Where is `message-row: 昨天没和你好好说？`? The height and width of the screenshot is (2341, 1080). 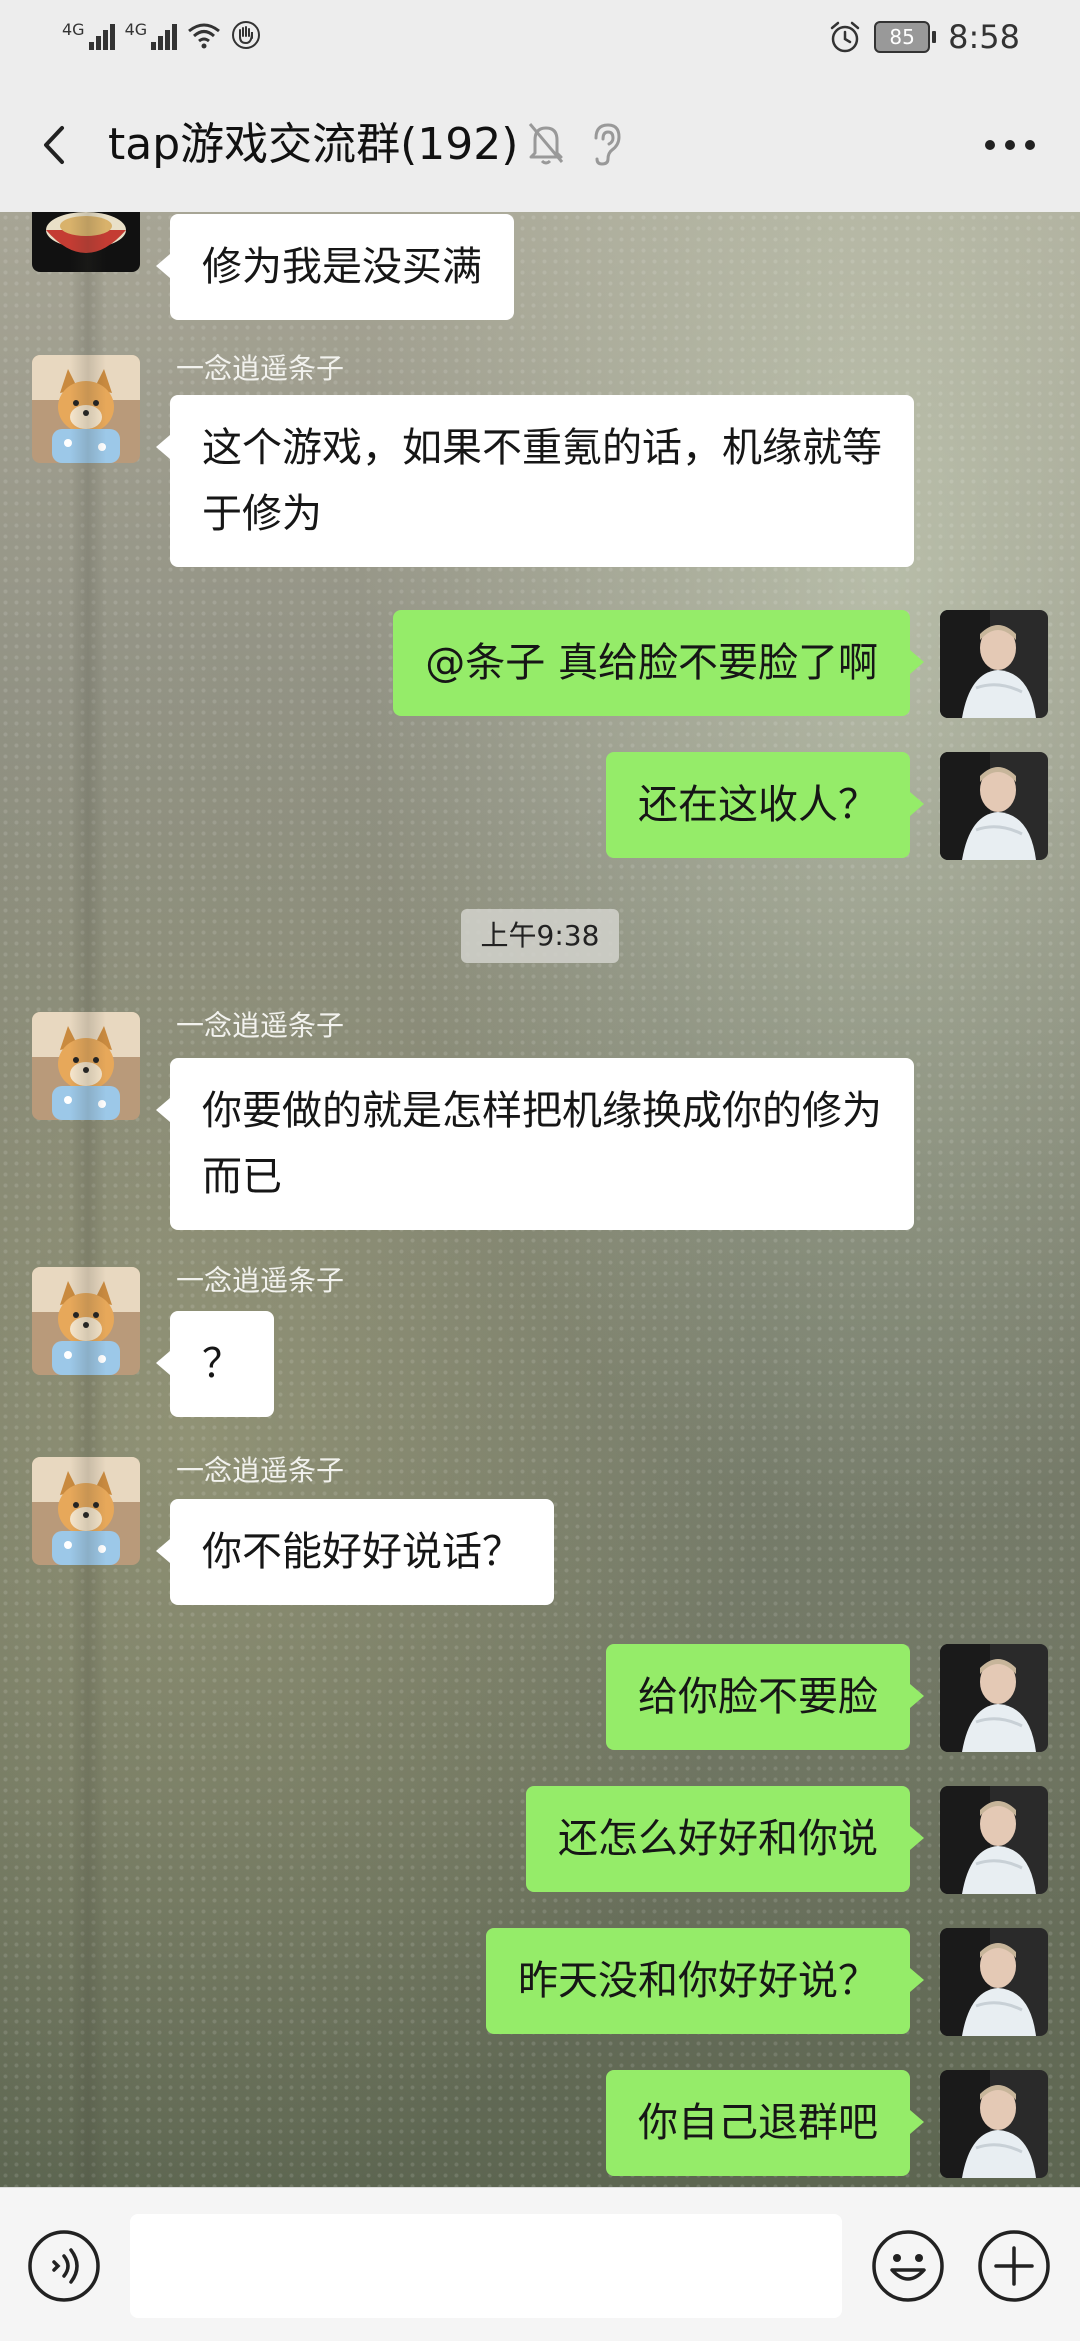
message-row: 昨天没和你好好说？ is located at coordinates (540, 1988).